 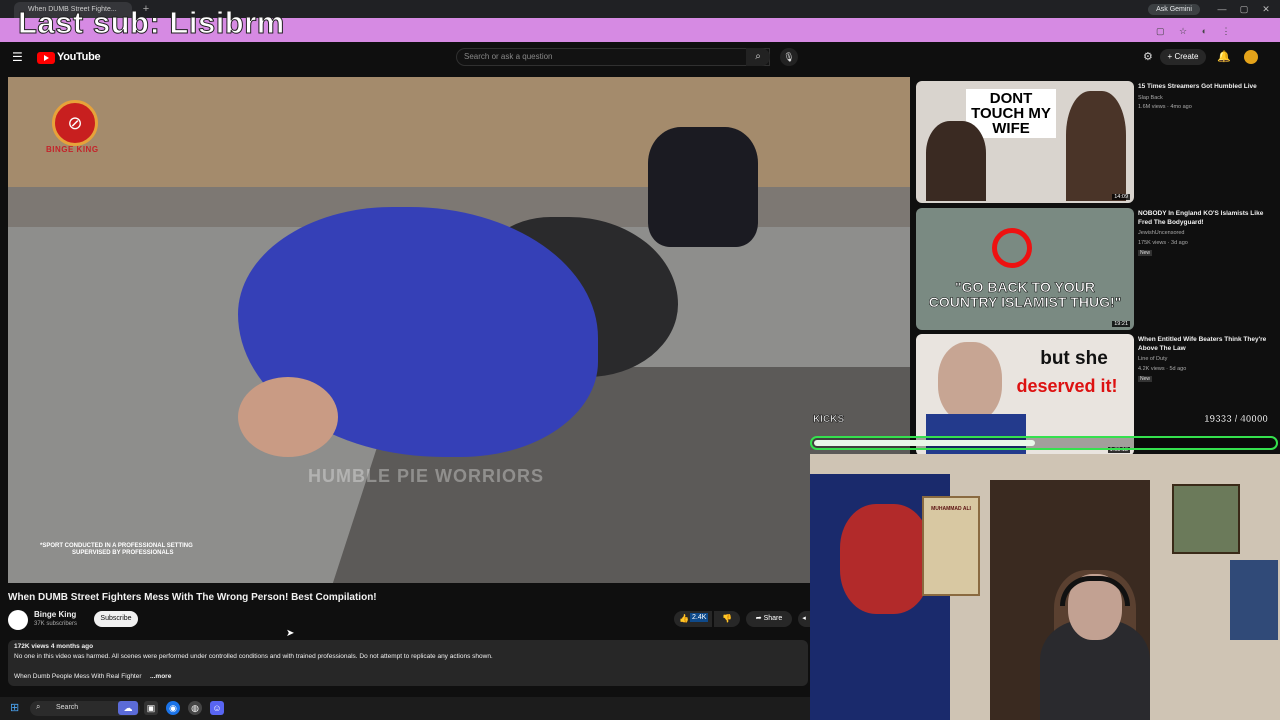 What do you see at coordinates (804, 619) in the screenshot?
I see `more-actions-button: ◂` at bounding box center [804, 619].